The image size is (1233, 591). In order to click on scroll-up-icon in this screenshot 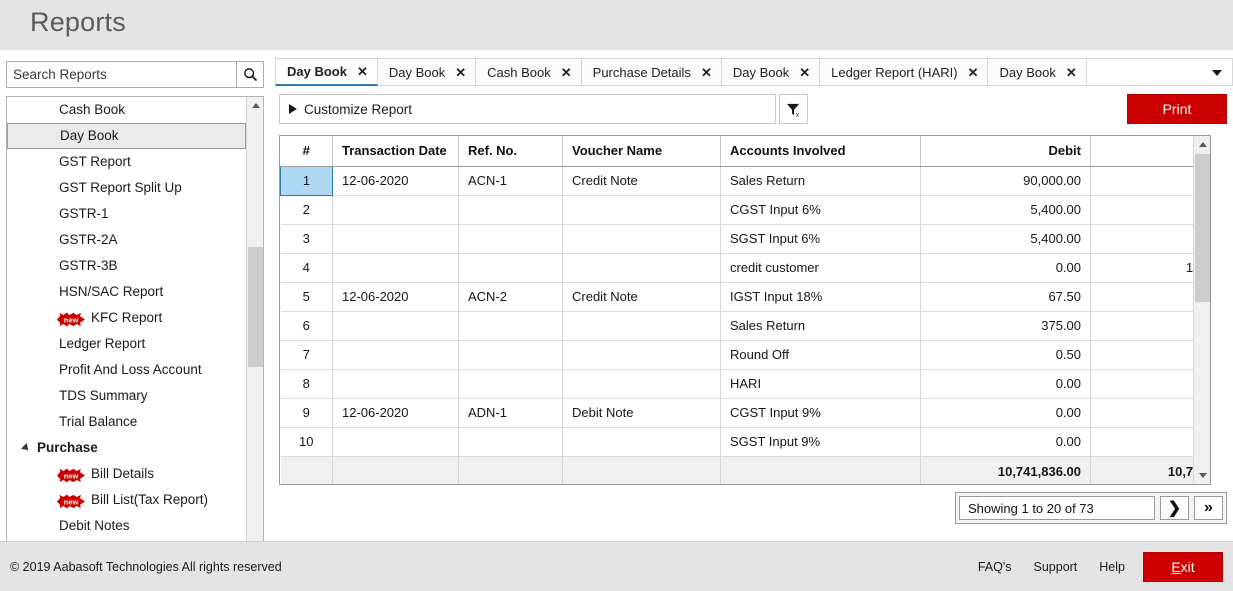, I will do `click(255, 105)`.